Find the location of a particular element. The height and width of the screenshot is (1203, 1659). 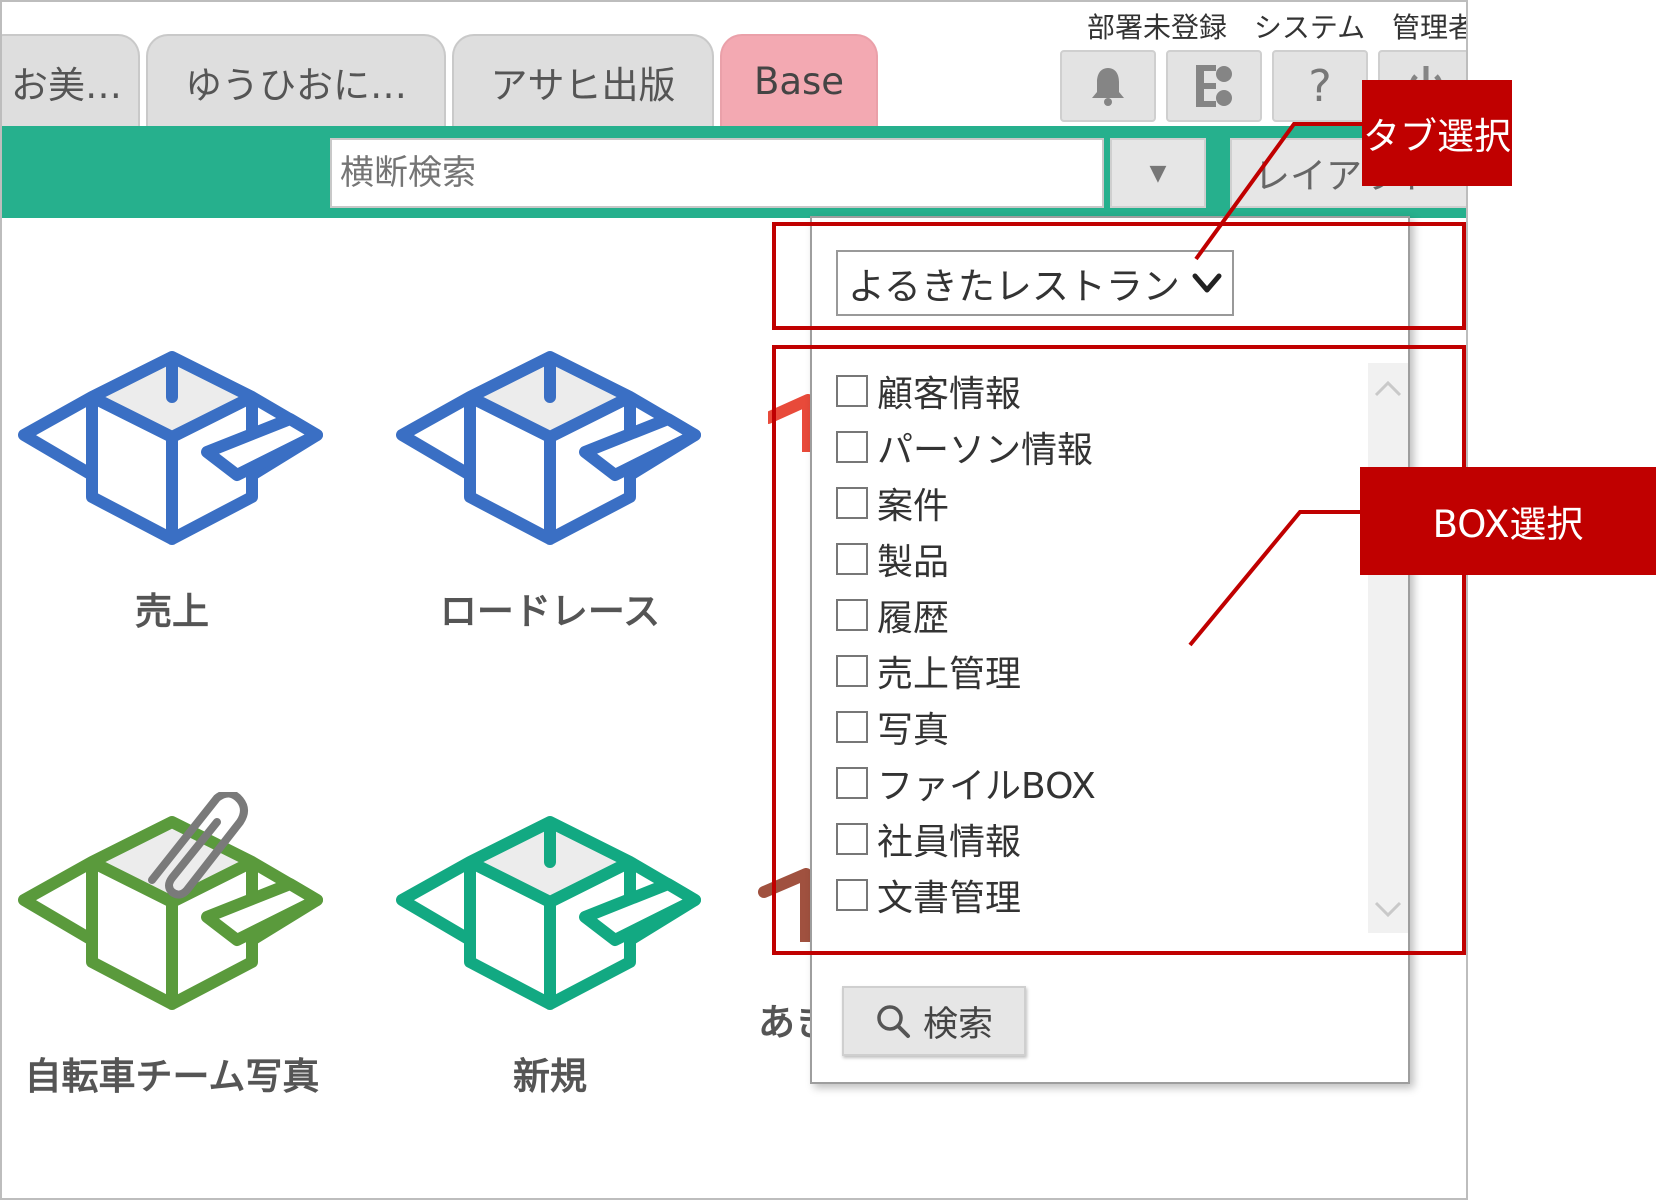

callout-text: BOX選択 is located at coordinates (1508, 524).